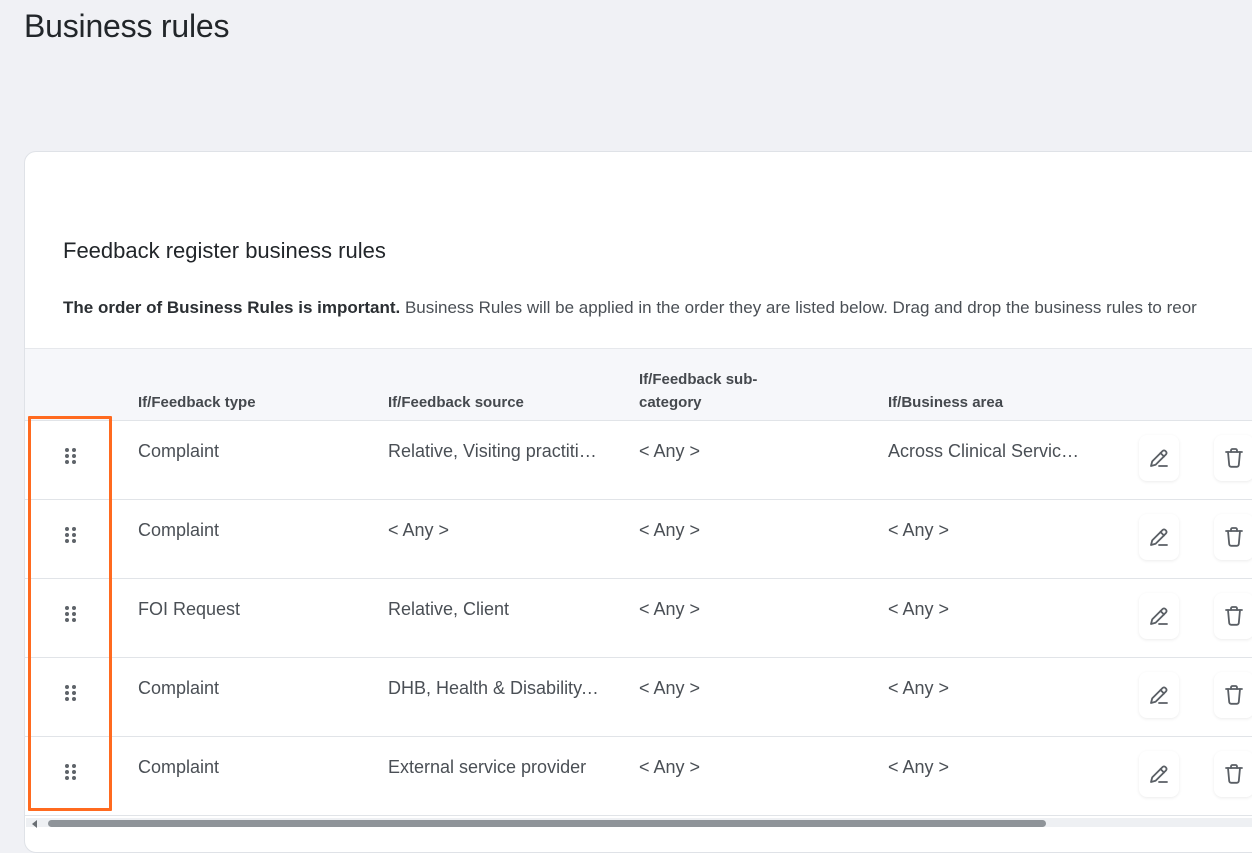 The image size is (1252, 853). I want to click on cell-feedback-source: < Any >, so click(419, 530).